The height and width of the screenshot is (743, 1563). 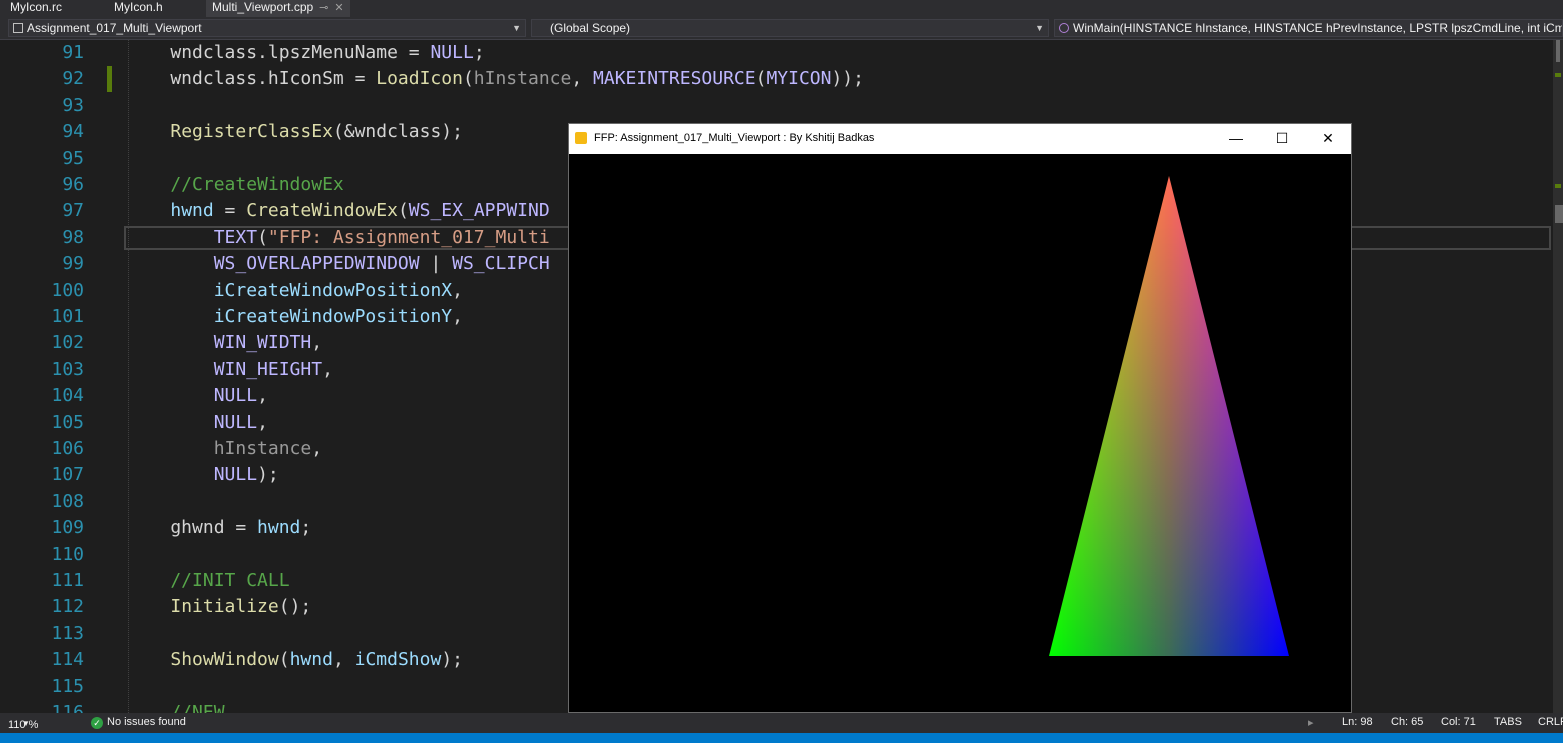 What do you see at coordinates (323, 8) in the screenshot?
I see `pin-icon: ⊸` at bounding box center [323, 8].